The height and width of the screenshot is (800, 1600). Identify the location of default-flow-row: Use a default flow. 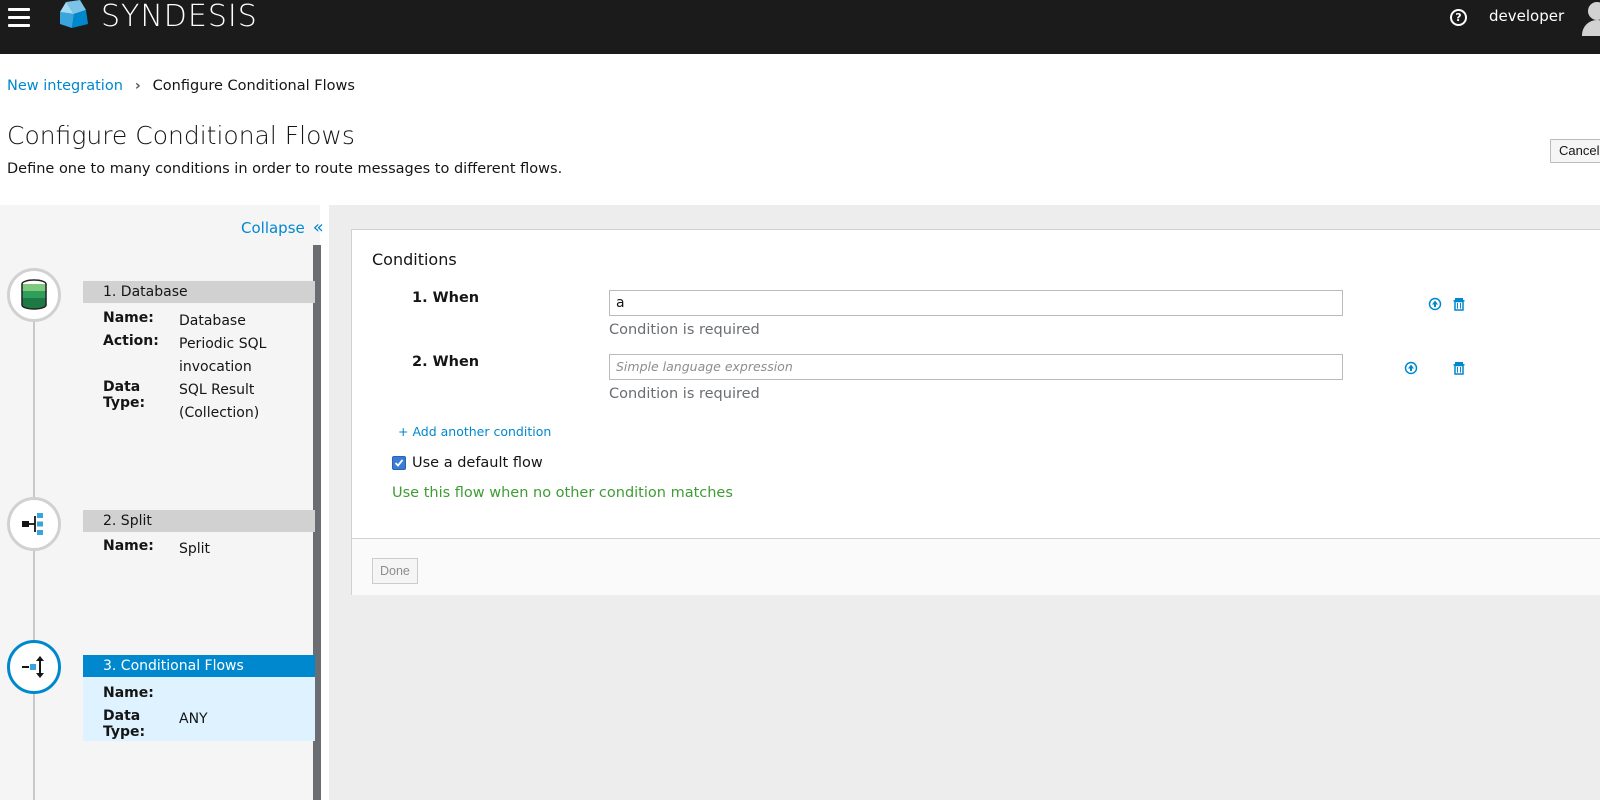
(467, 463).